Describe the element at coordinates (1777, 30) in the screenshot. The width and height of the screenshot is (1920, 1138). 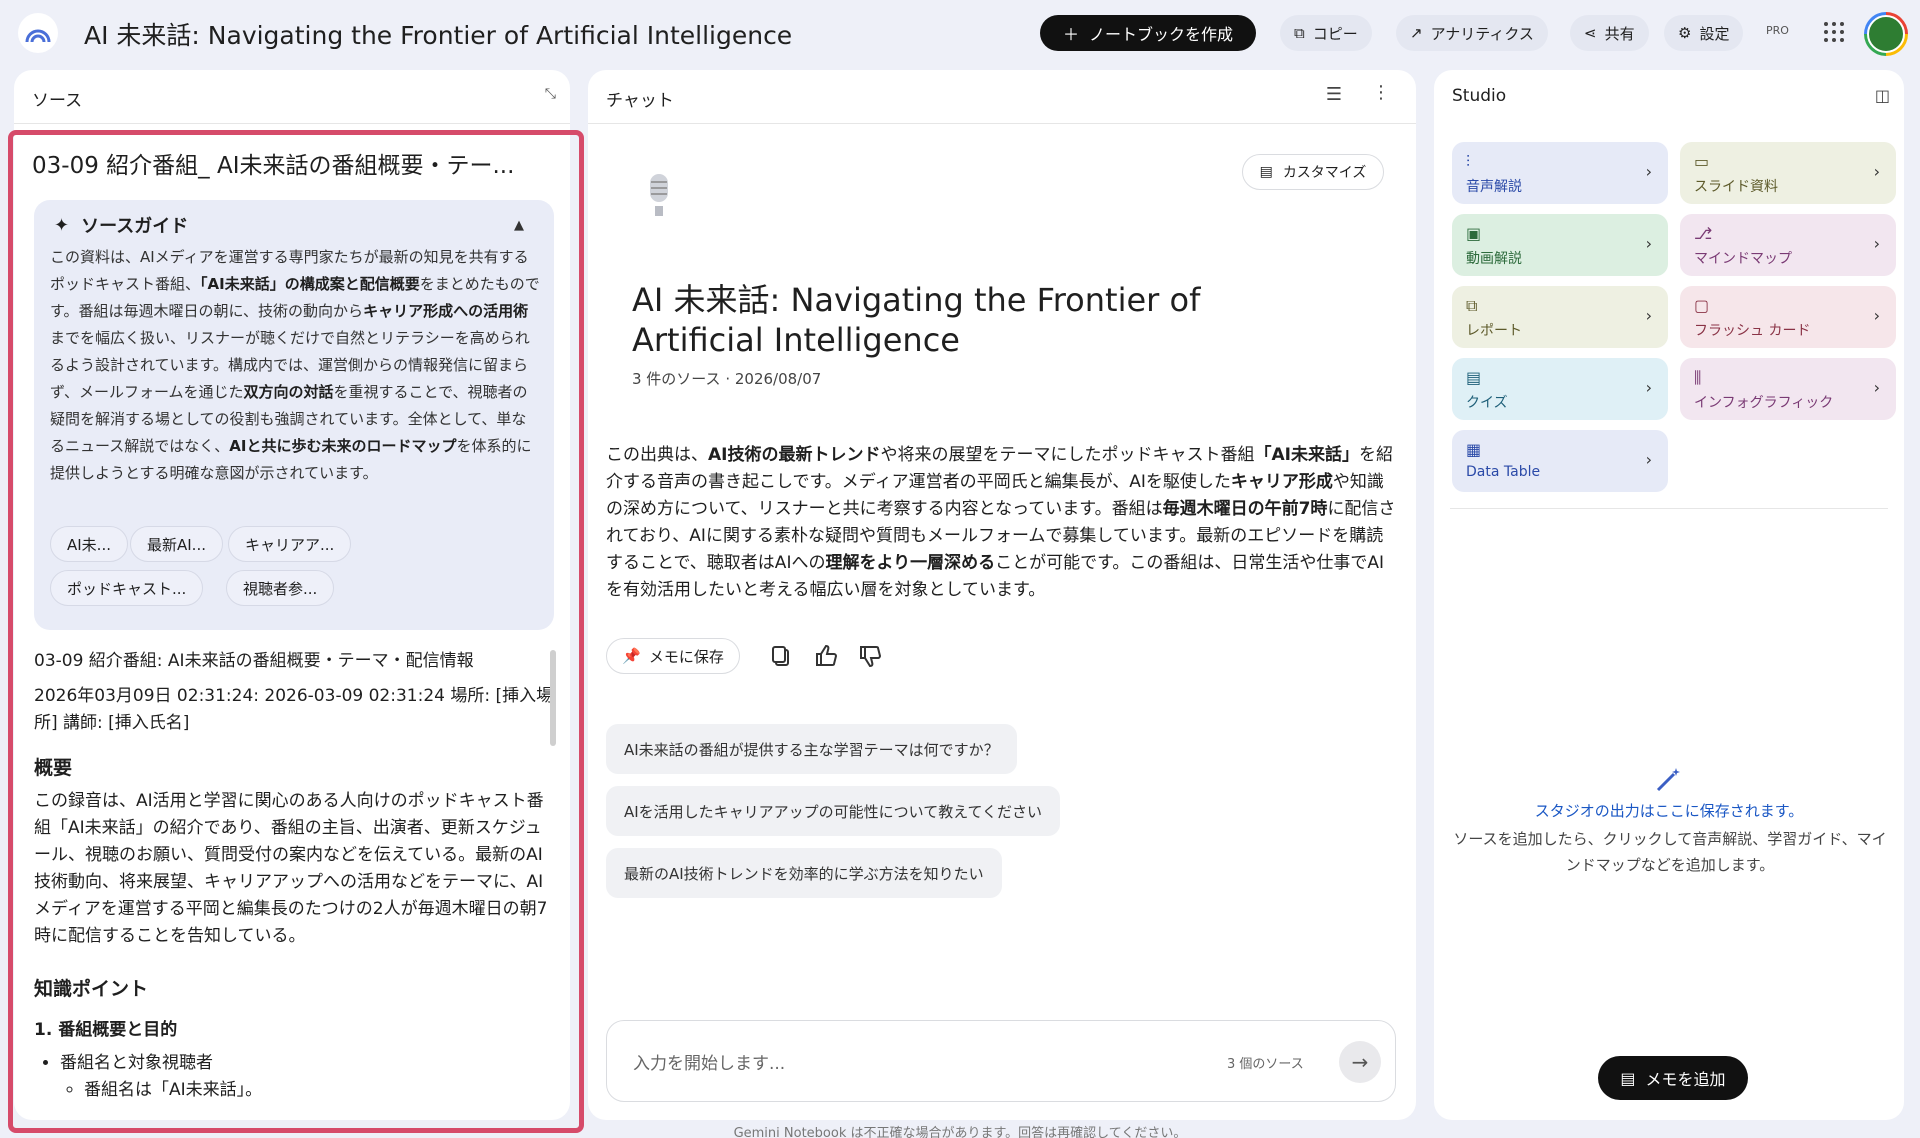
I see `pro-badge: PRO` at that location.